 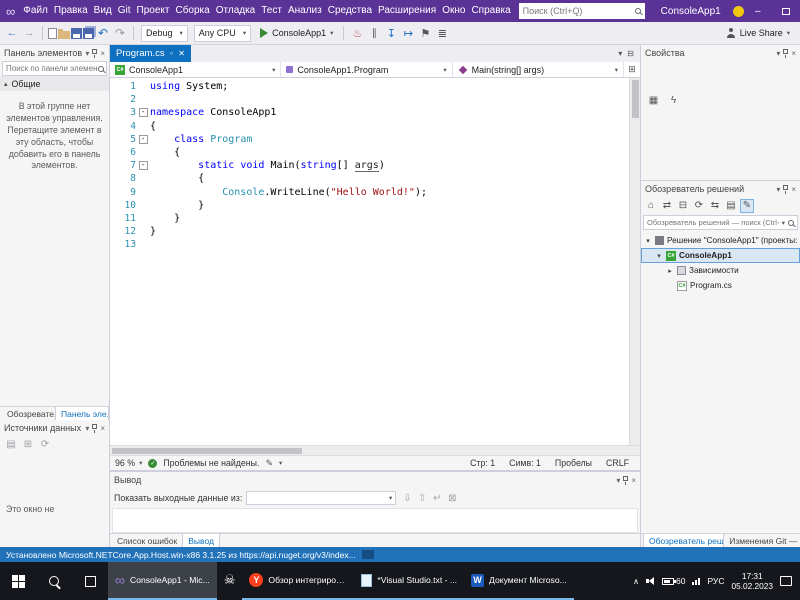 I want to click on code-line-7: 7- static void Main(string[] args), so click(x=369, y=166).